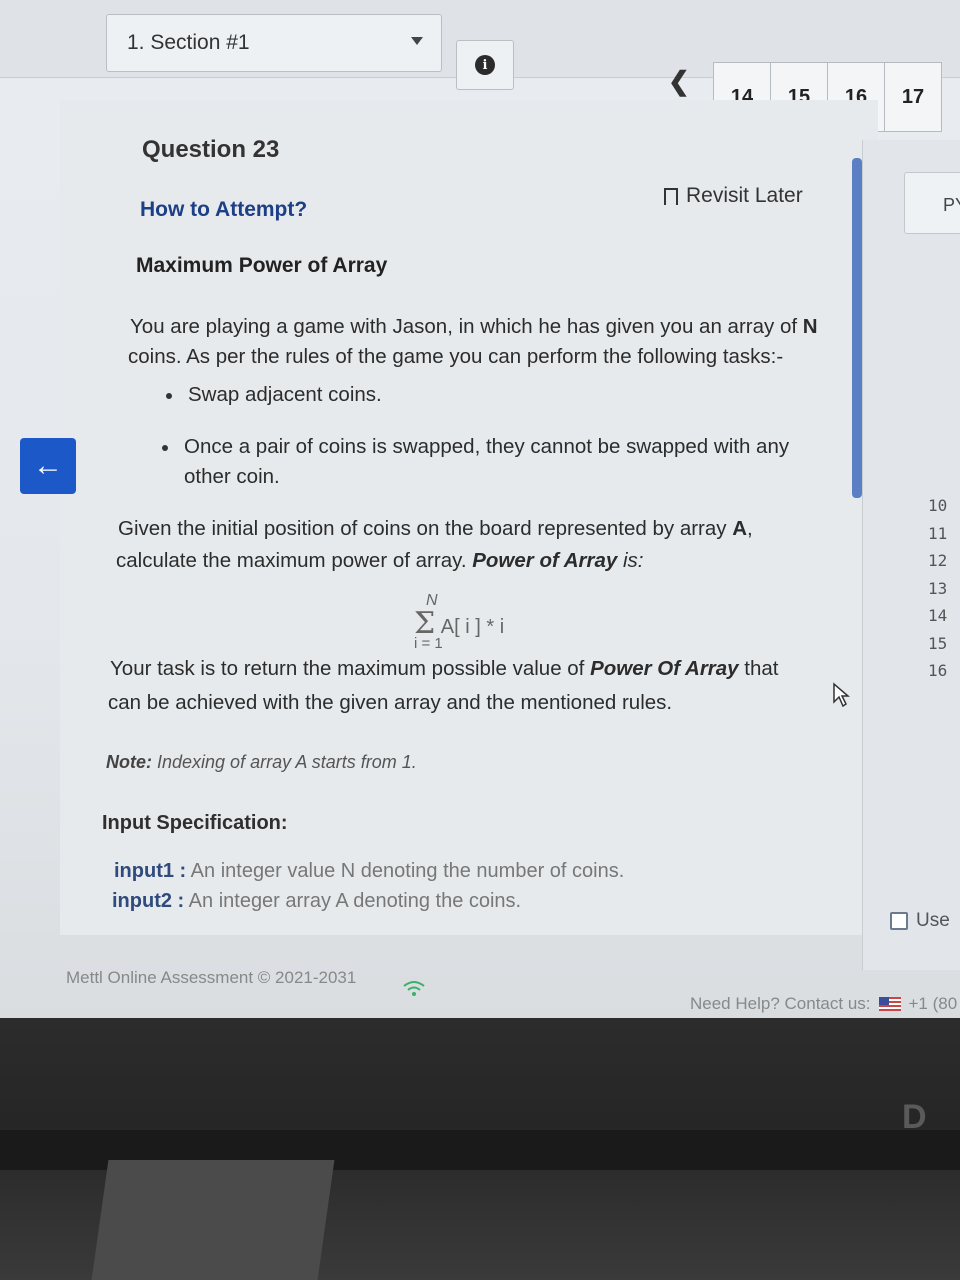 Image resolution: width=960 pixels, height=1280 pixels. What do you see at coordinates (914, 1117) in the screenshot?
I see `laptop-logo: D` at bounding box center [914, 1117].